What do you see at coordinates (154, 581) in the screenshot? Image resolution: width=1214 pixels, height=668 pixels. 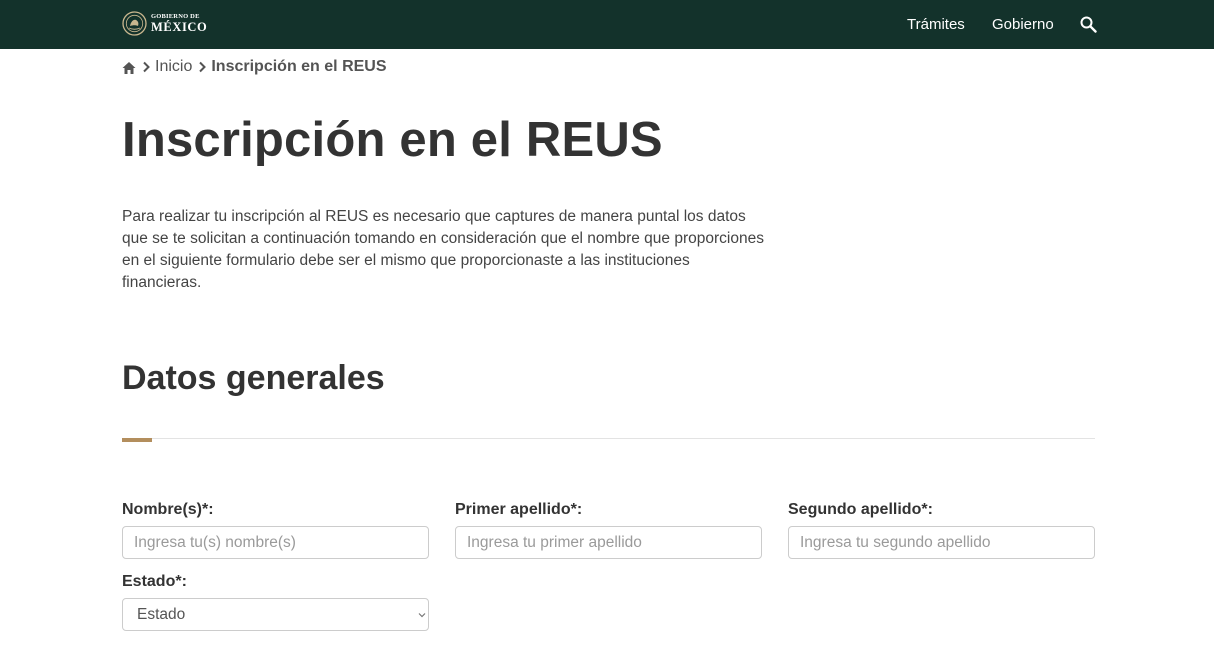 I see `estado-label: Estado*:` at bounding box center [154, 581].